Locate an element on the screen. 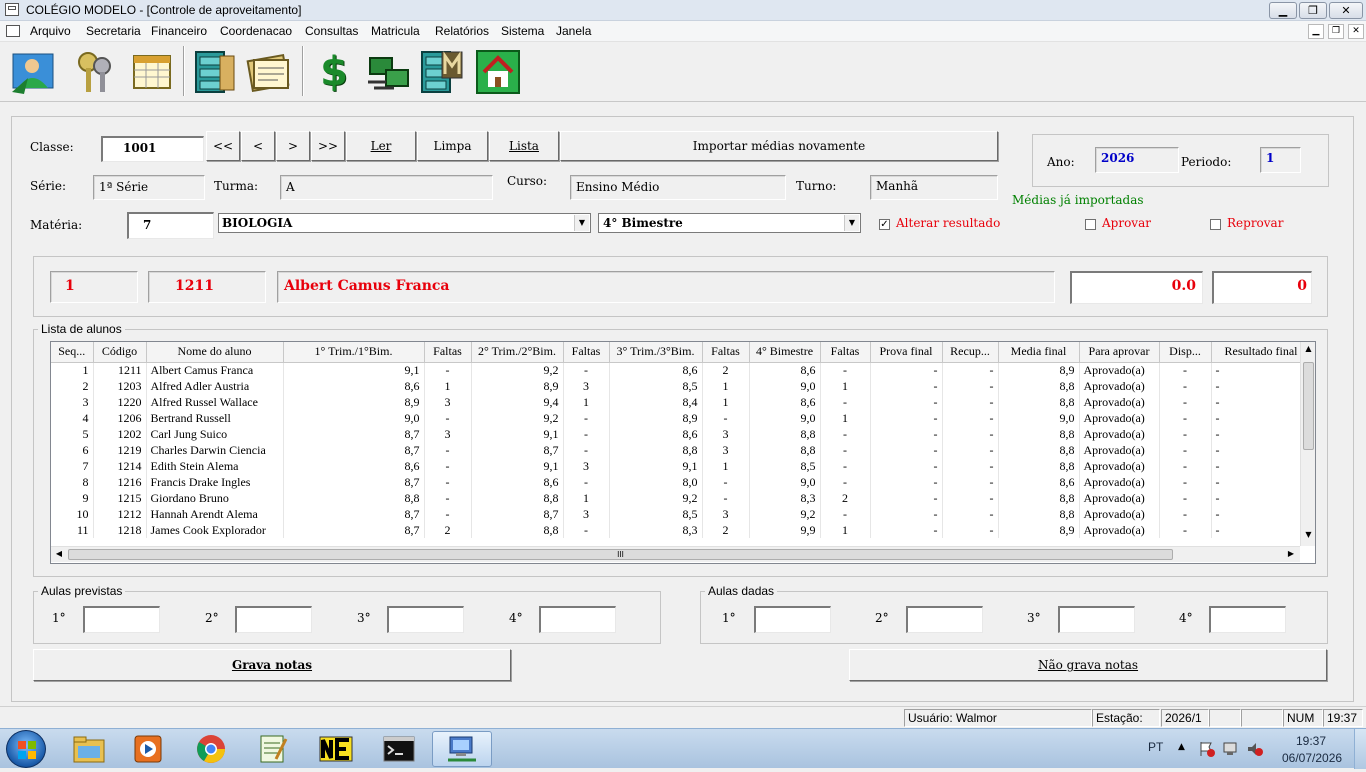 This screenshot has height=772, width=1366. file-cabinet-button is located at coordinates (214, 72).